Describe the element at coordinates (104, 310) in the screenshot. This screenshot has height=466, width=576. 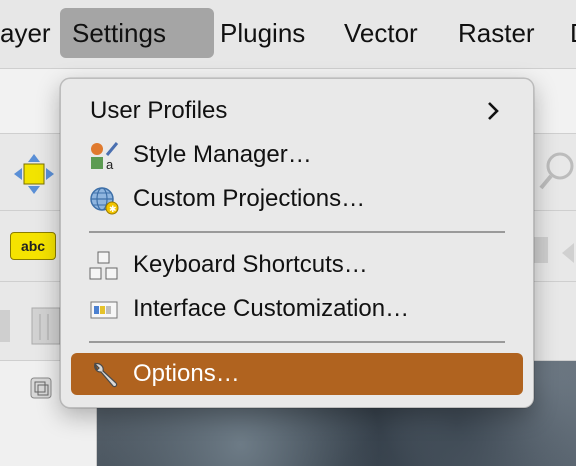
I see `interface-customization-icon` at that location.